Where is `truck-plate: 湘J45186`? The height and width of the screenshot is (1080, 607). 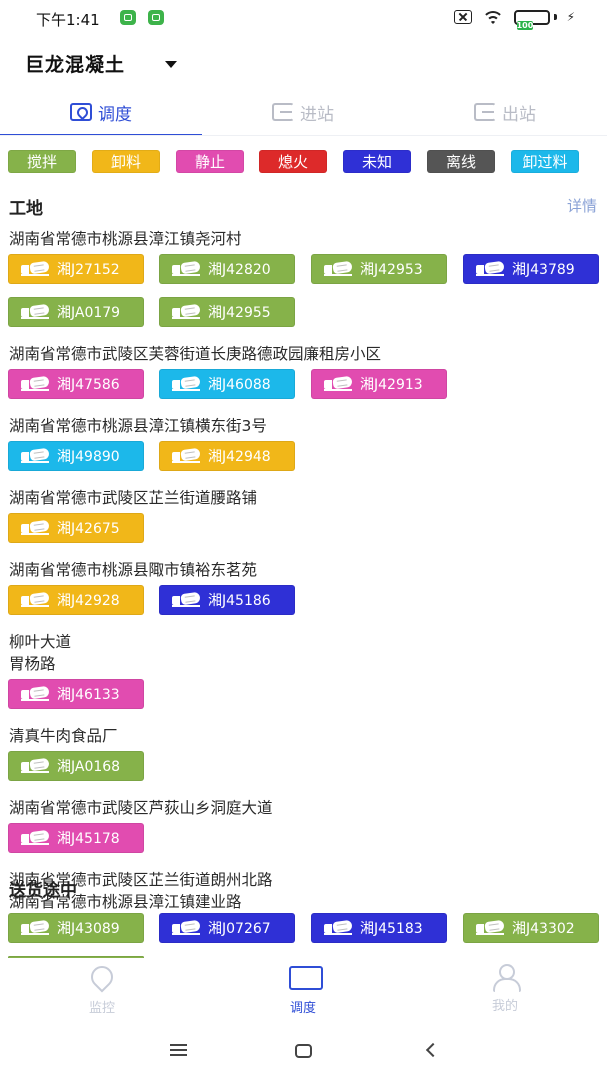 truck-plate: 湘J45186 is located at coordinates (239, 601).